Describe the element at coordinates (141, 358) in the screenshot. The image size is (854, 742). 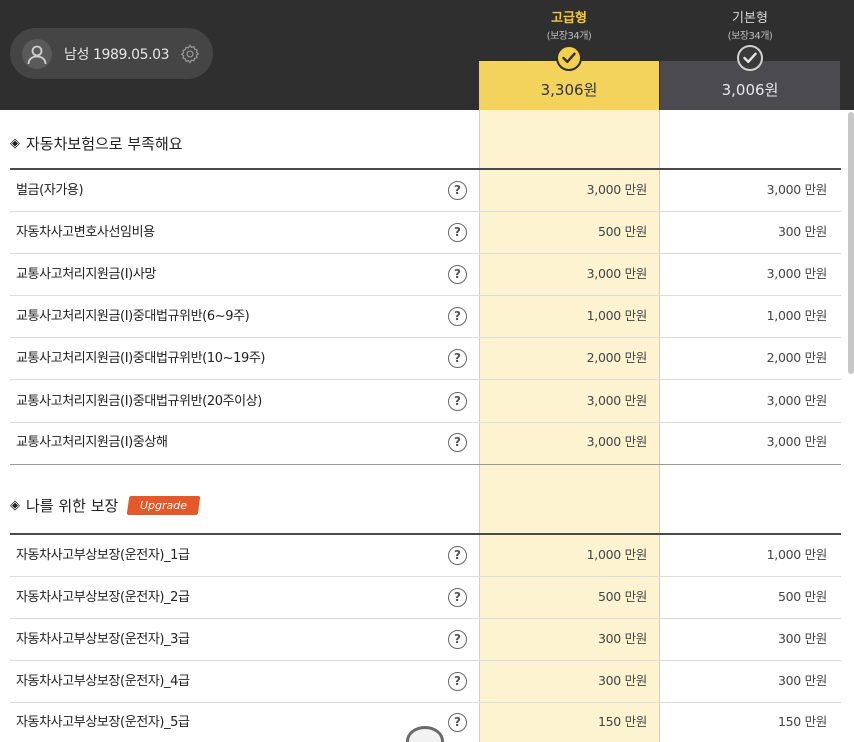
I see `coverage-label: 교통사고처리지원금(I)중대법규위반(10~19주)` at that location.